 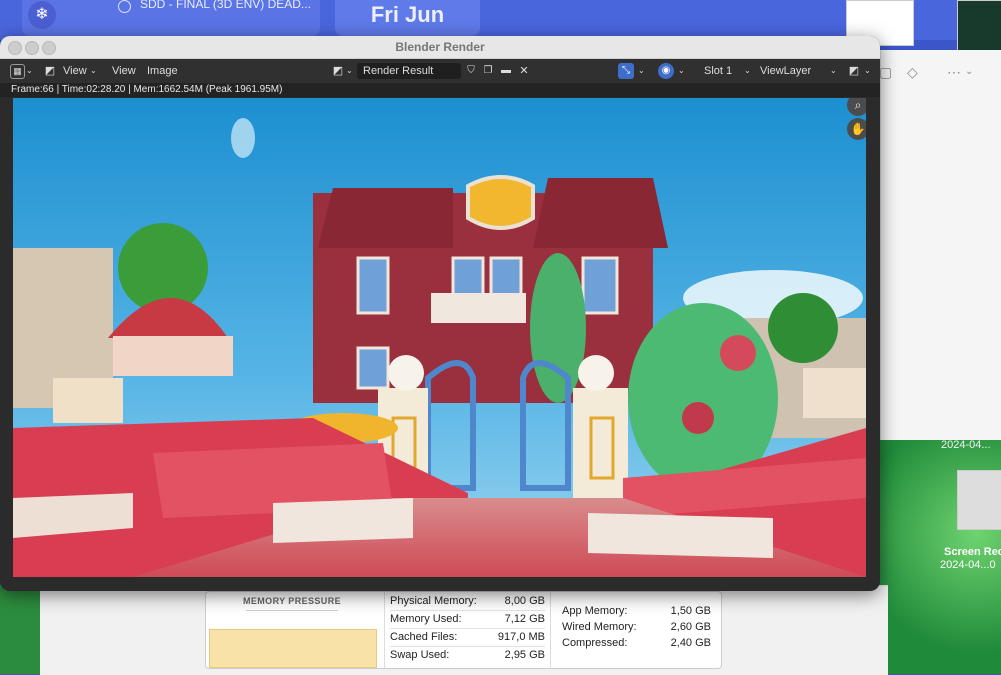 What do you see at coordinates (885, 72) in the screenshot?
I see `share-icon: ▢` at bounding box center [885, 72].